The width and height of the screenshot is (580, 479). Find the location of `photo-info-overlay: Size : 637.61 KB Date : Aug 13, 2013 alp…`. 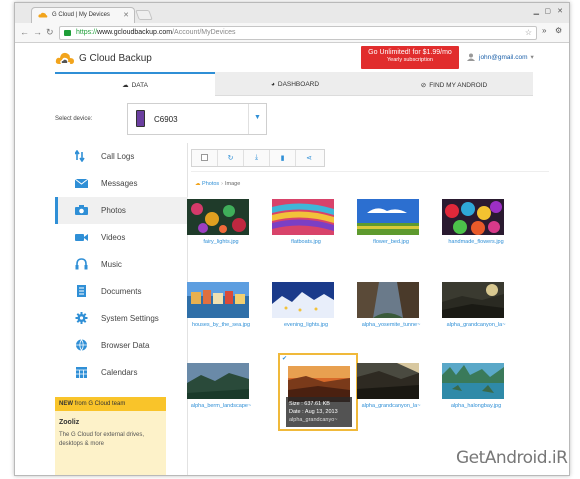

photo-info-overlay: Size : 637.61 KB Date : Aug 13, 2013 alp… is located at coordinates (319, 412).